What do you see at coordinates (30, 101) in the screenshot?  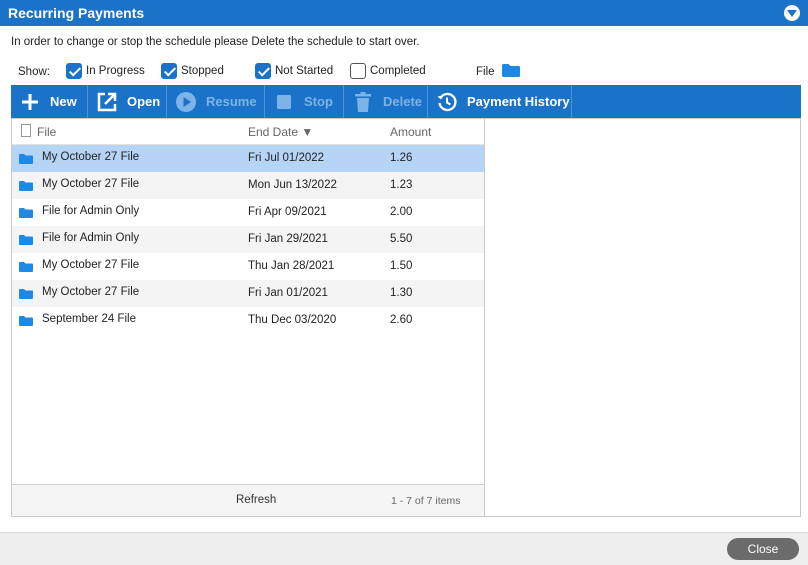 I see `plus-icon` at bounding box center [30, 101].